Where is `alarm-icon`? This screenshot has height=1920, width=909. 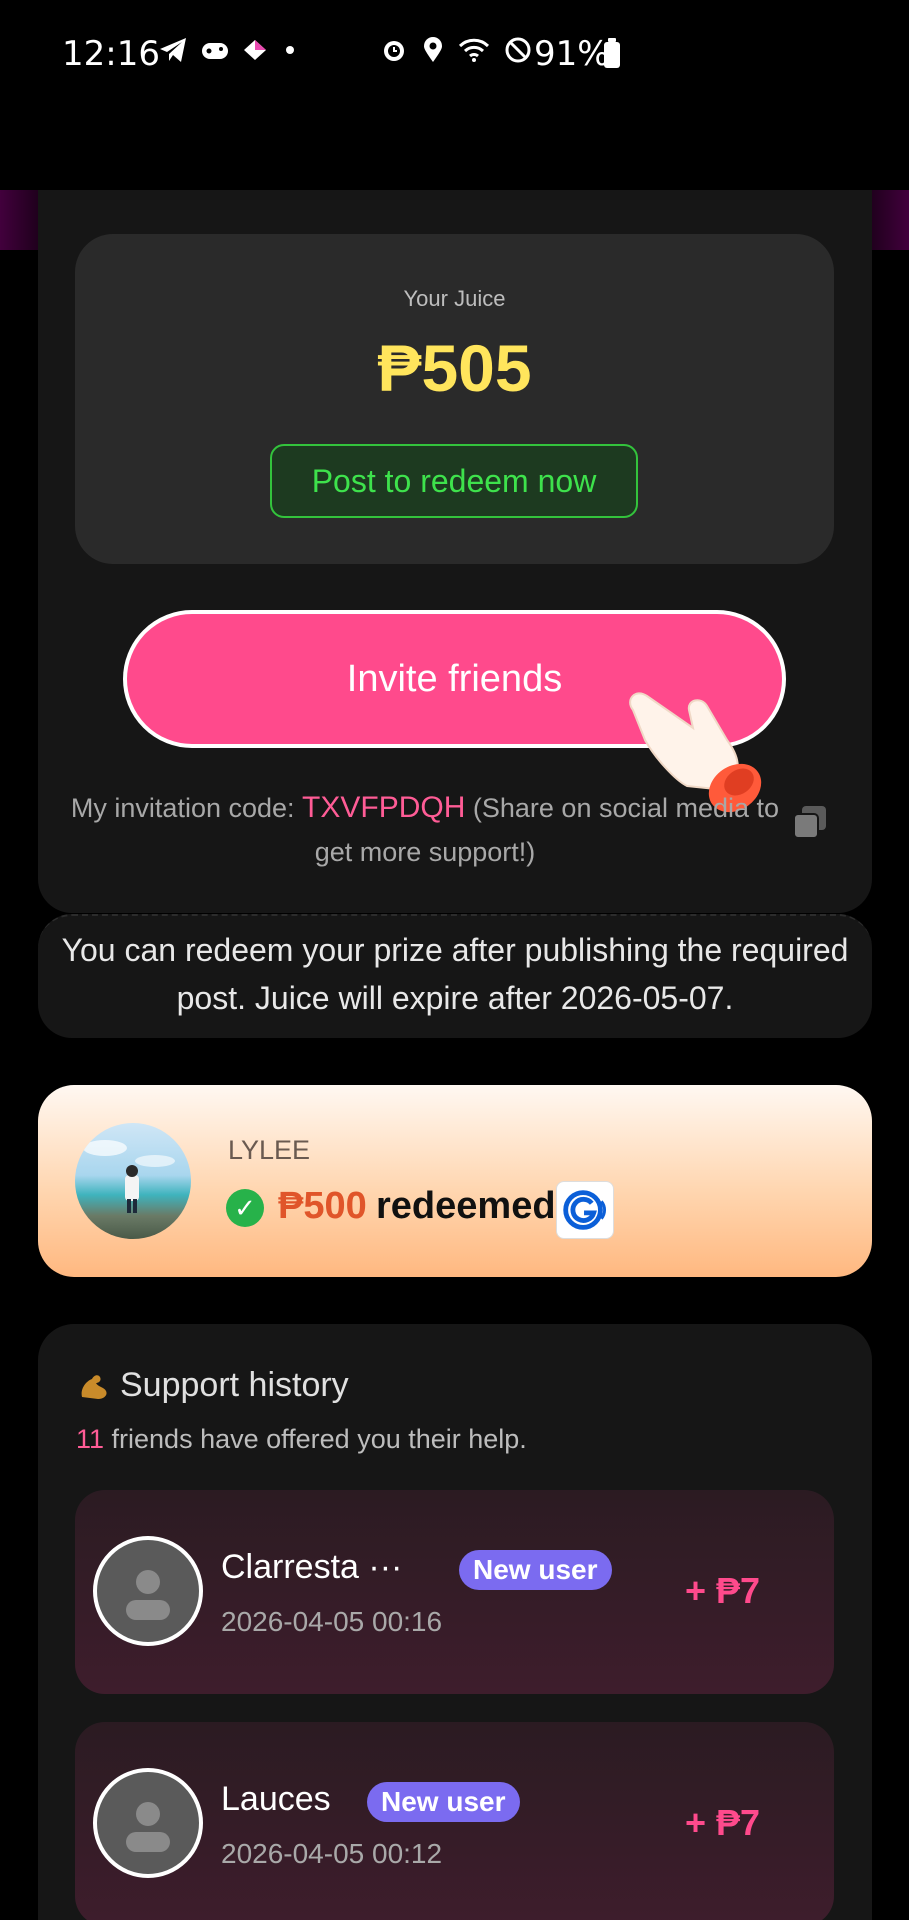
alarm-icon is located at coordinates (394, 51).